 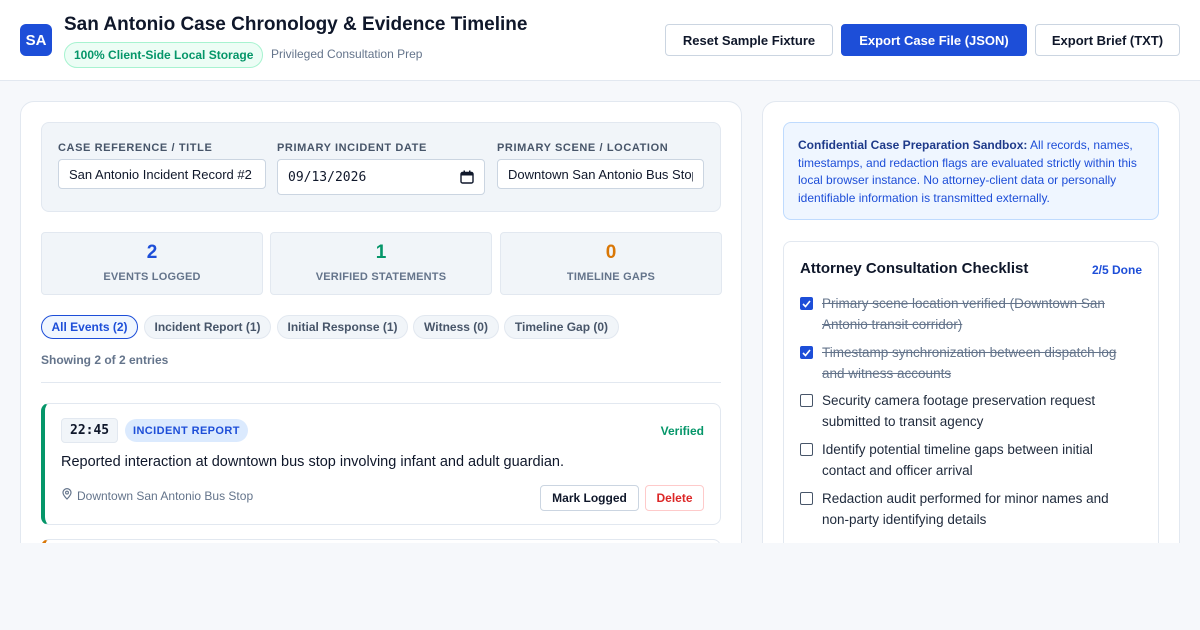 What do you see at coordinates (165, 495) in the screenshot?
I see `event-location-text: Downtown San Antonio Bus Stop` at bounding box center [165, 495].